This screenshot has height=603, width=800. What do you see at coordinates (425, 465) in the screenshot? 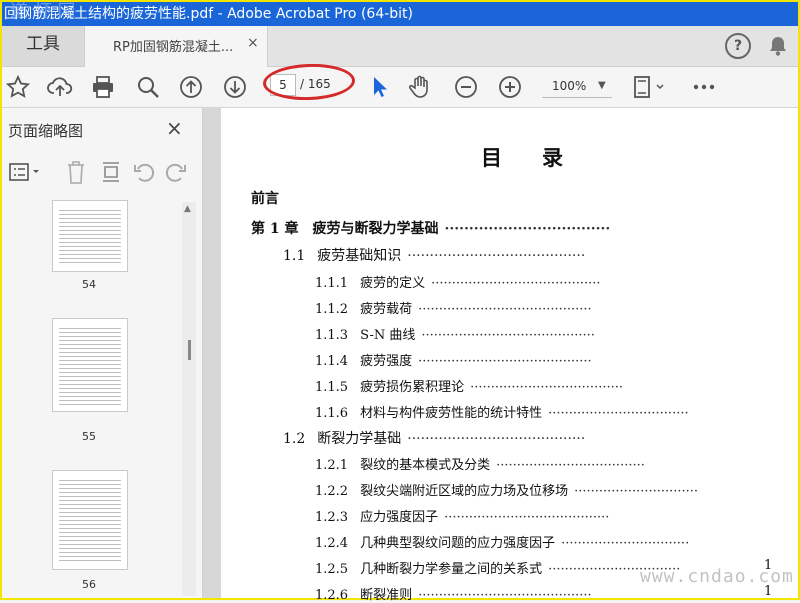
I see `toc-entry-text: 裂纹的基本模式及分类` at bounding box center [425, 465].